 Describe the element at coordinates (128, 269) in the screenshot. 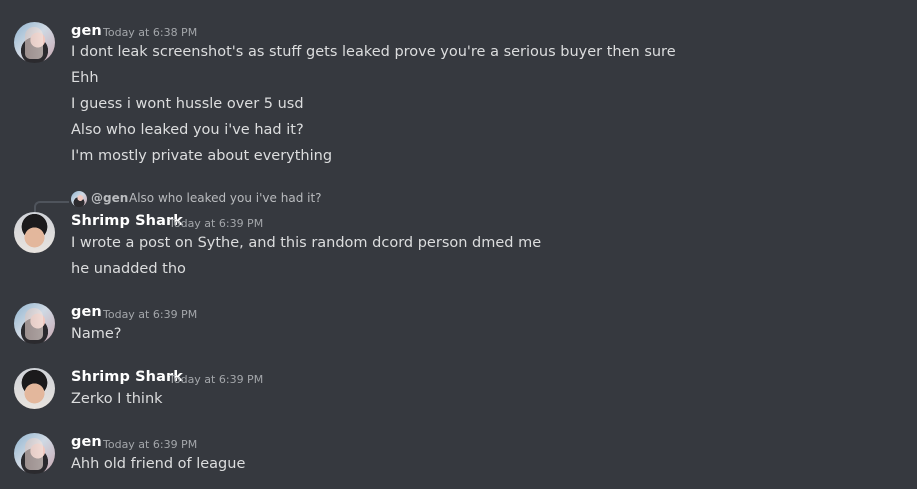

I see `message-text: he unadded tho` at that location.